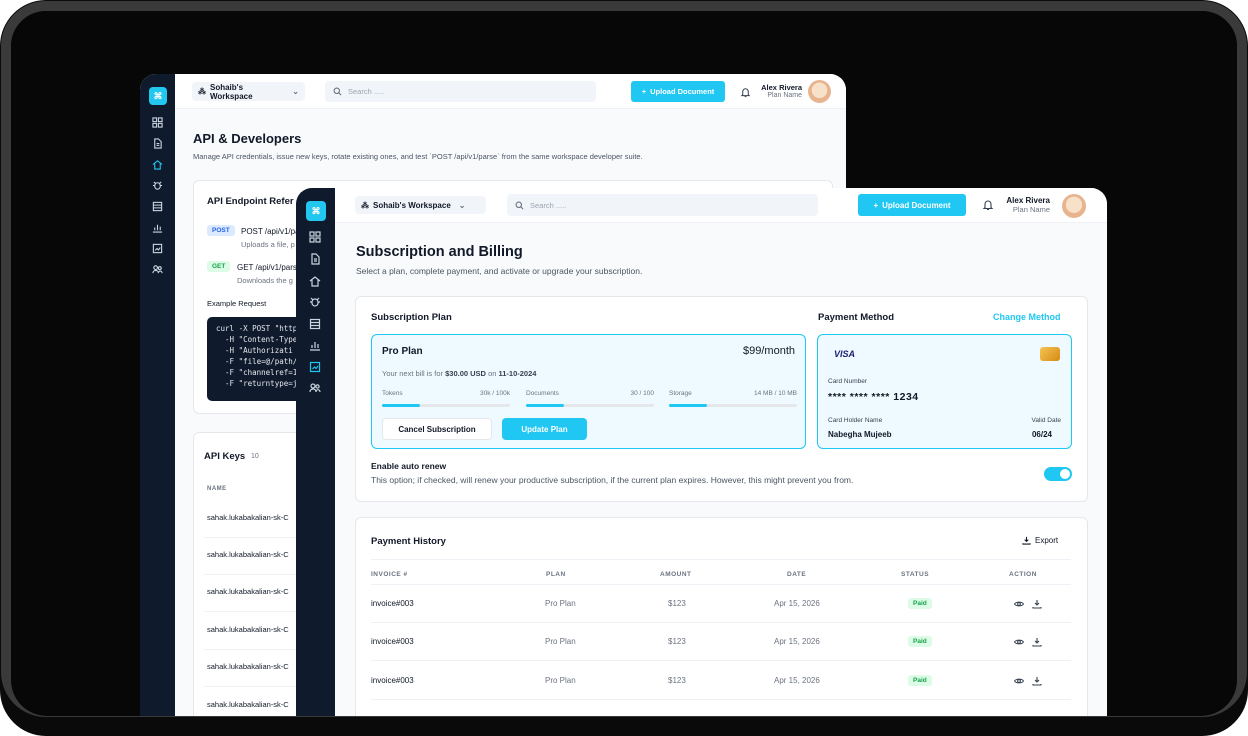 The height and width of the screenshot is (736, 1248). I want to click on card-number-label: Card Number, so click(848, 381).